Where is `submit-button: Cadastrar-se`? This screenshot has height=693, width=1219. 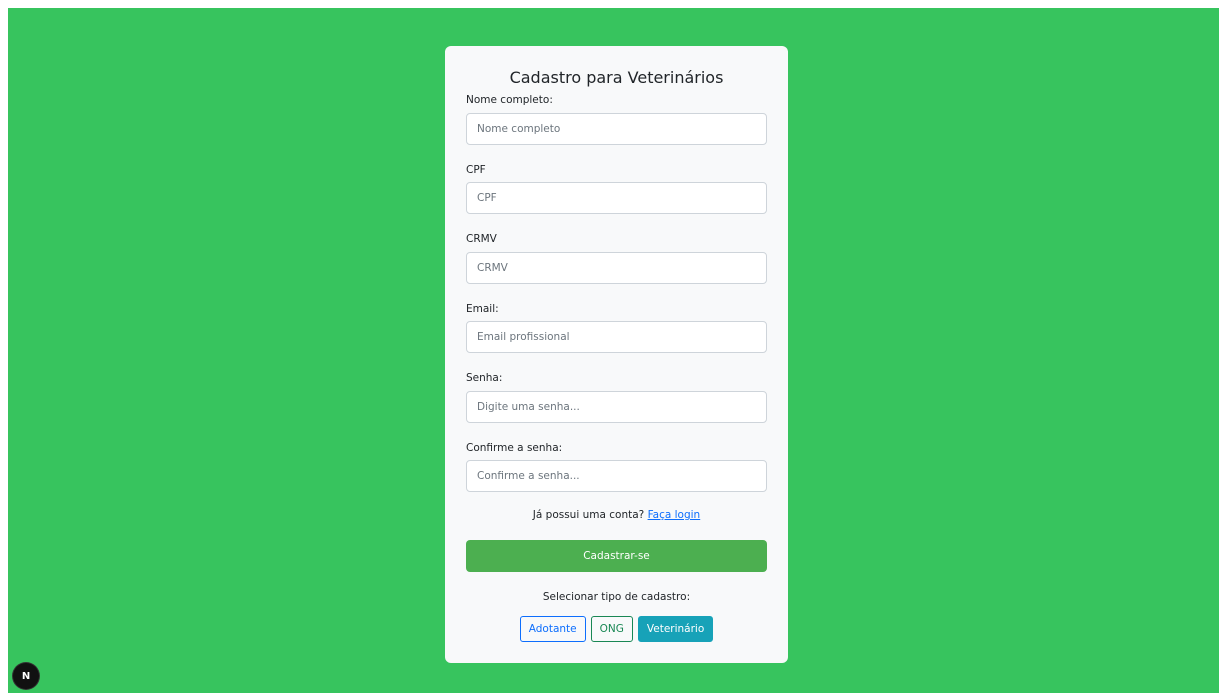 submit-button: Cadastrar-se is located at coordinates (616, 556).